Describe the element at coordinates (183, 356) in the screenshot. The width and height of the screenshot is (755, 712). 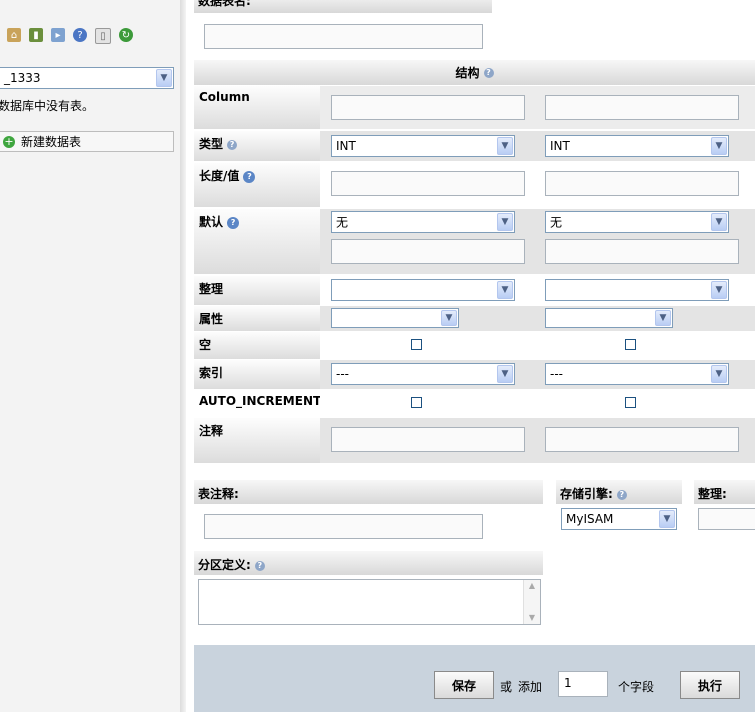
I see `frame-splitter` at that location.